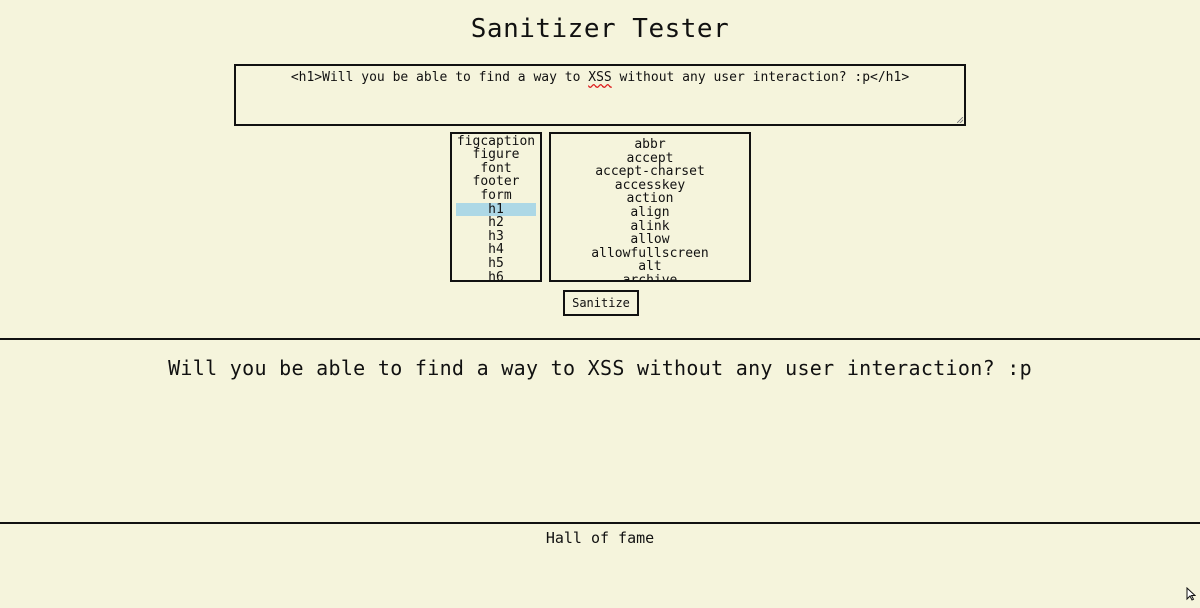 The height and width of the screenshot is (608, 1200). I want to click on attribute-option: accept, so click(650, 158).